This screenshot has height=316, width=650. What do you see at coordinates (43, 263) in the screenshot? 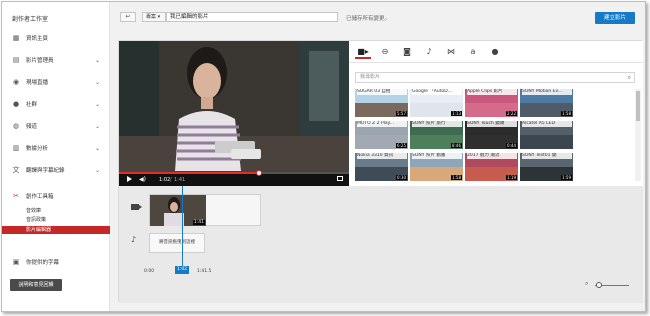
I see `sidebar-item-label: 你提供的字幕` at bounding box center [43, 263].